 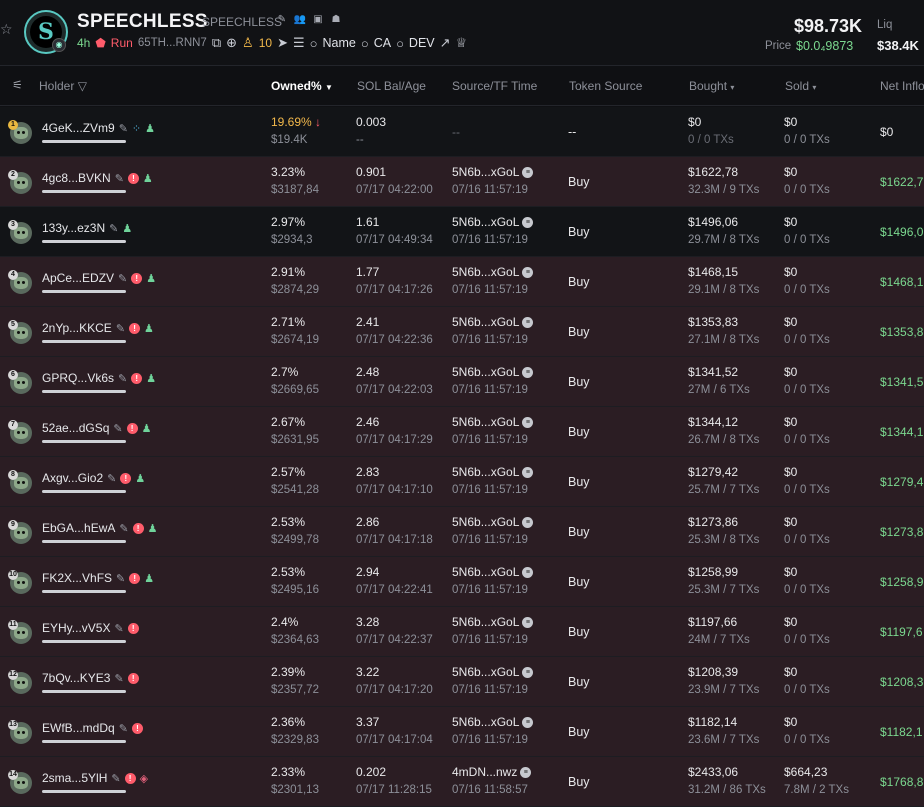 I want to click on holder-cell: FK2X...VhFS ✎! ♟, so click(x=98, y=578).